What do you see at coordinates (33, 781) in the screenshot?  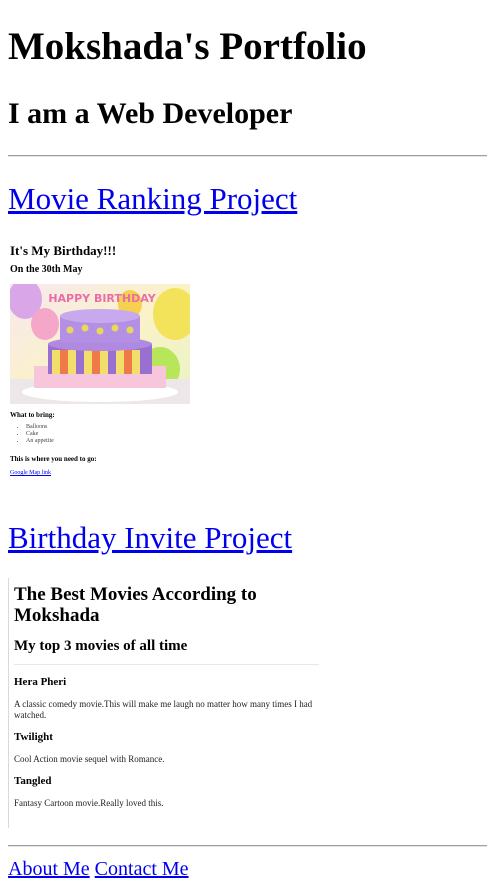 I see `movie-title: Tangled` at bounding box center [33, 781].